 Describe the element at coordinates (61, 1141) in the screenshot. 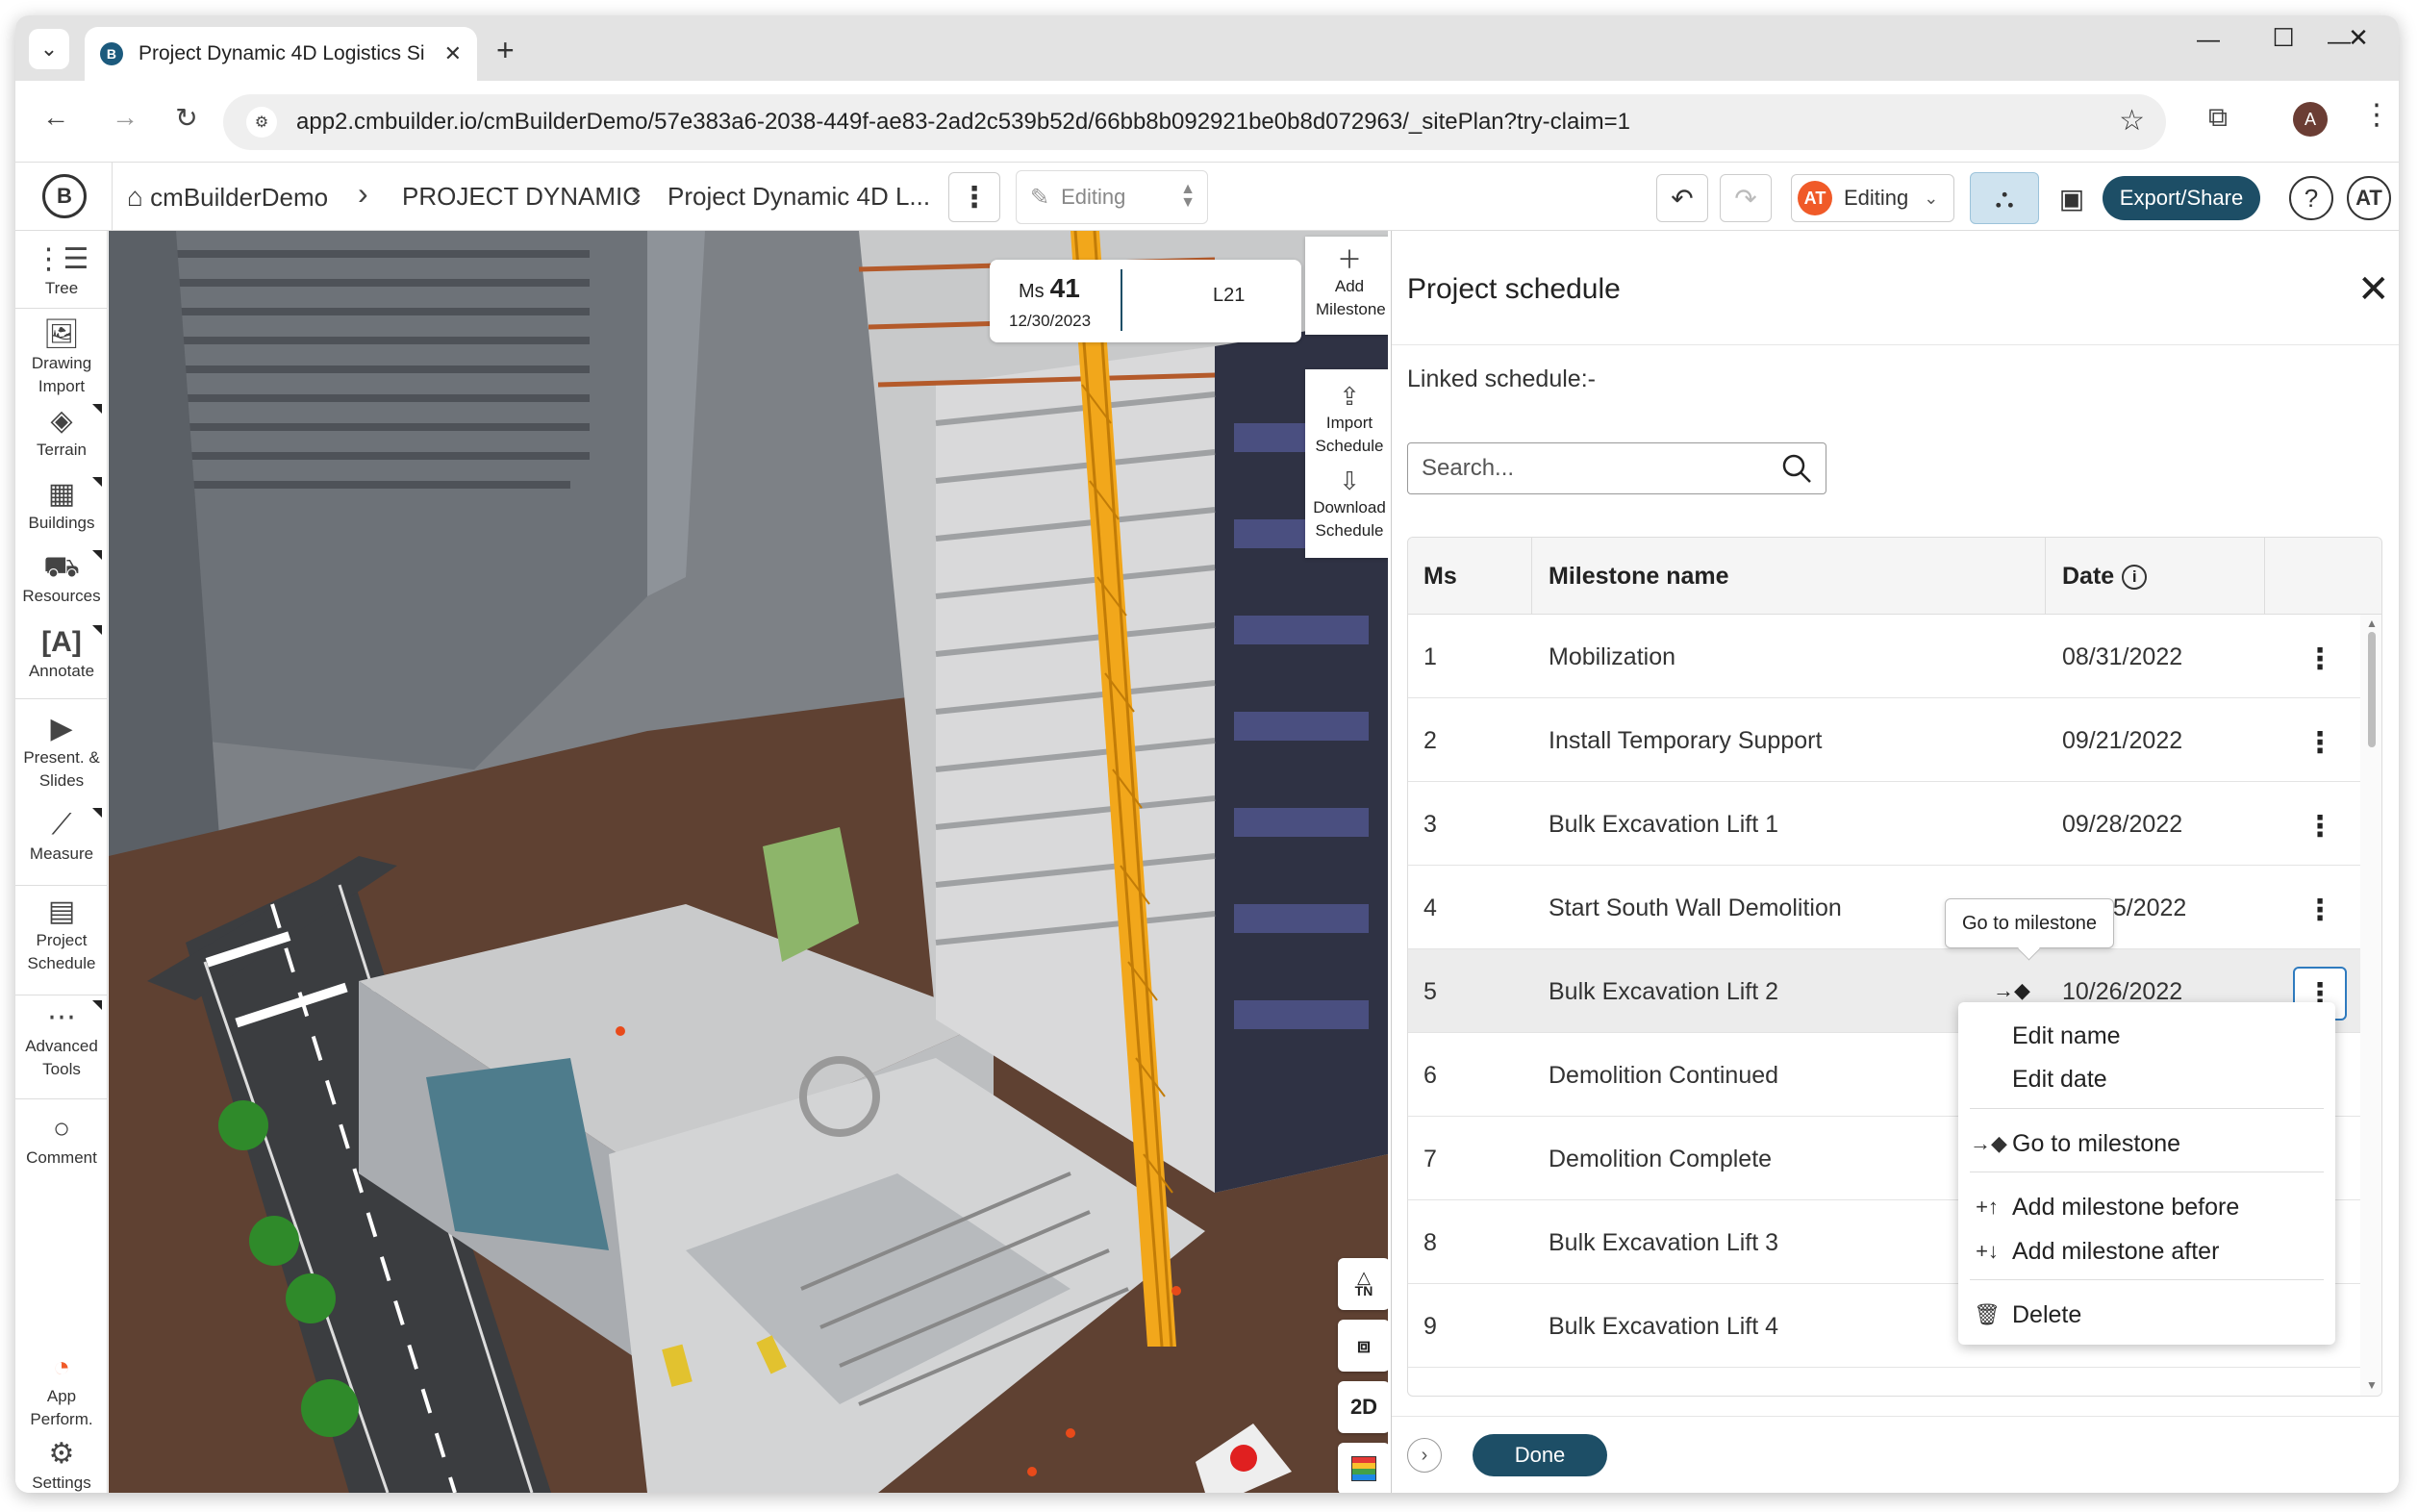

I see `sidebar-item-comment: ○ Comment` at that location.